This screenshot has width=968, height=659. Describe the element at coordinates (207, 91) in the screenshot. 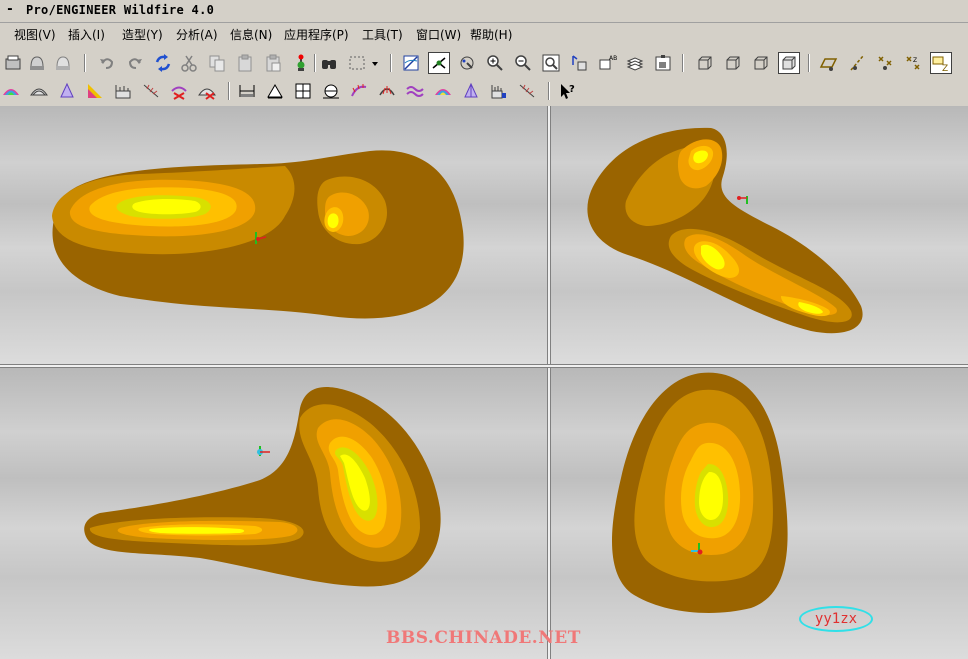

I see `deviation-icon` at that location.